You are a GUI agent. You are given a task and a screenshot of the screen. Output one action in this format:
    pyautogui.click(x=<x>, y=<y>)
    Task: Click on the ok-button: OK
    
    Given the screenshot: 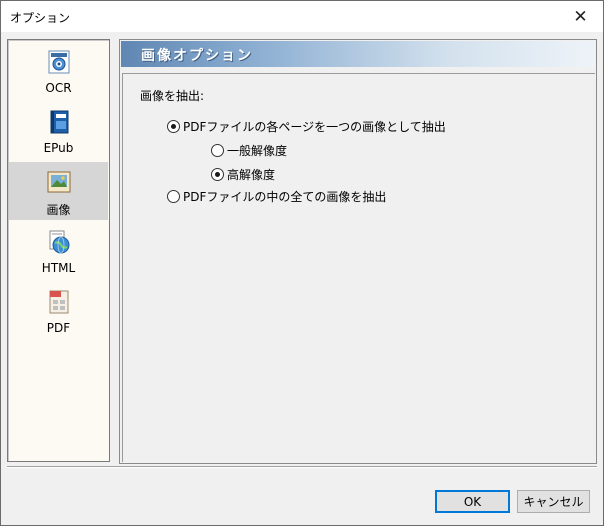 What is the action you would take?
    pyautogui.click(x=472, y=501)
    